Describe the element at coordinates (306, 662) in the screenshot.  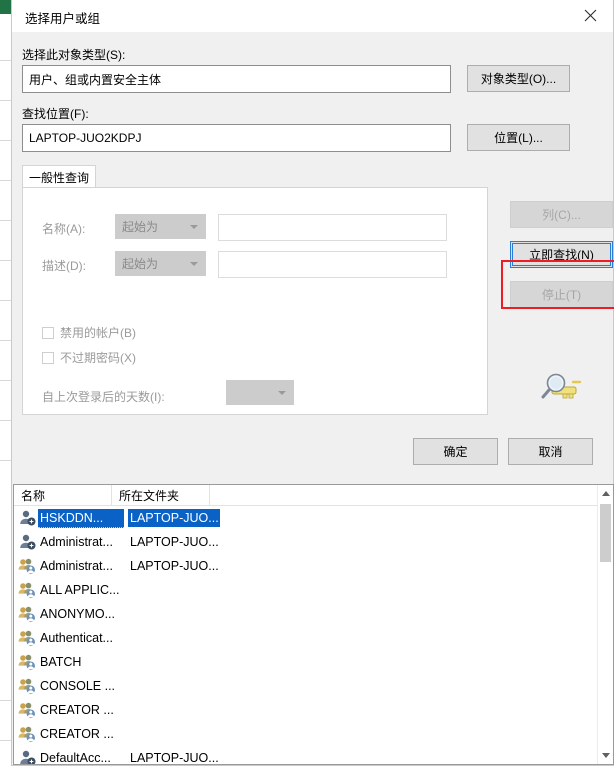
I see `table-row: BATCH` at that location.